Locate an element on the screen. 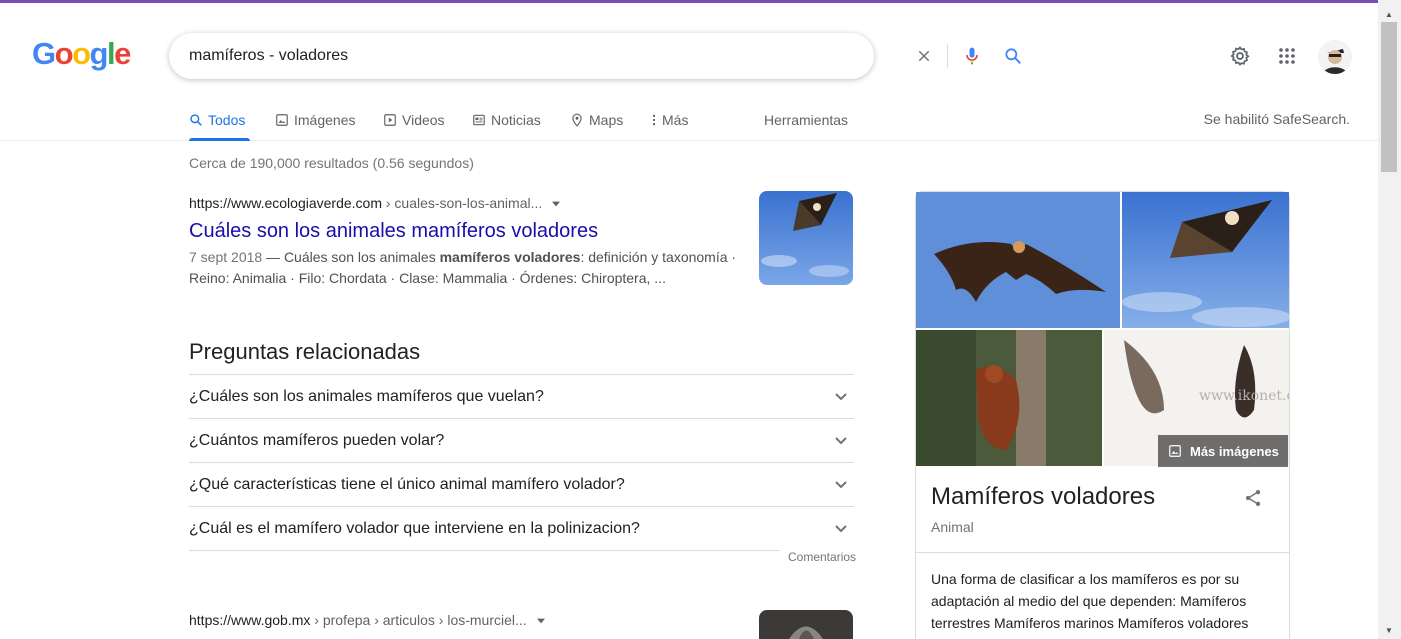 The height and width of the screenshot is (639, 1401). close-icon is located at coordinates (924, 56).